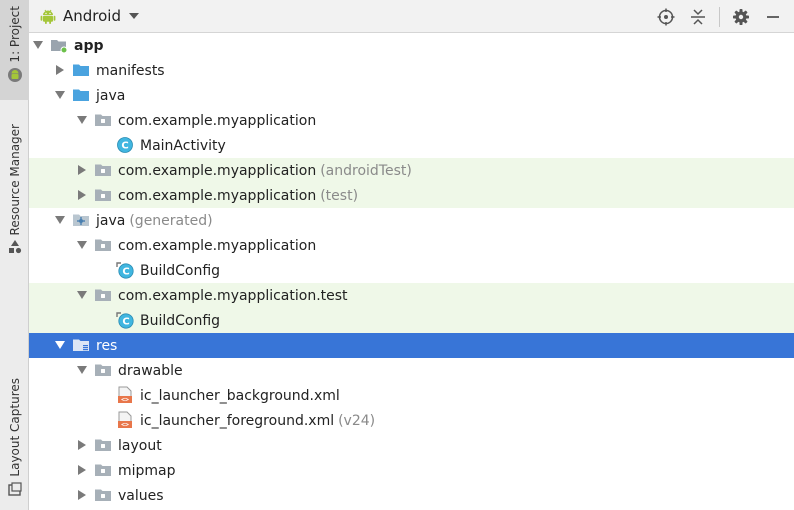  I want to click on collapse-all-icon, so click(698, 16).